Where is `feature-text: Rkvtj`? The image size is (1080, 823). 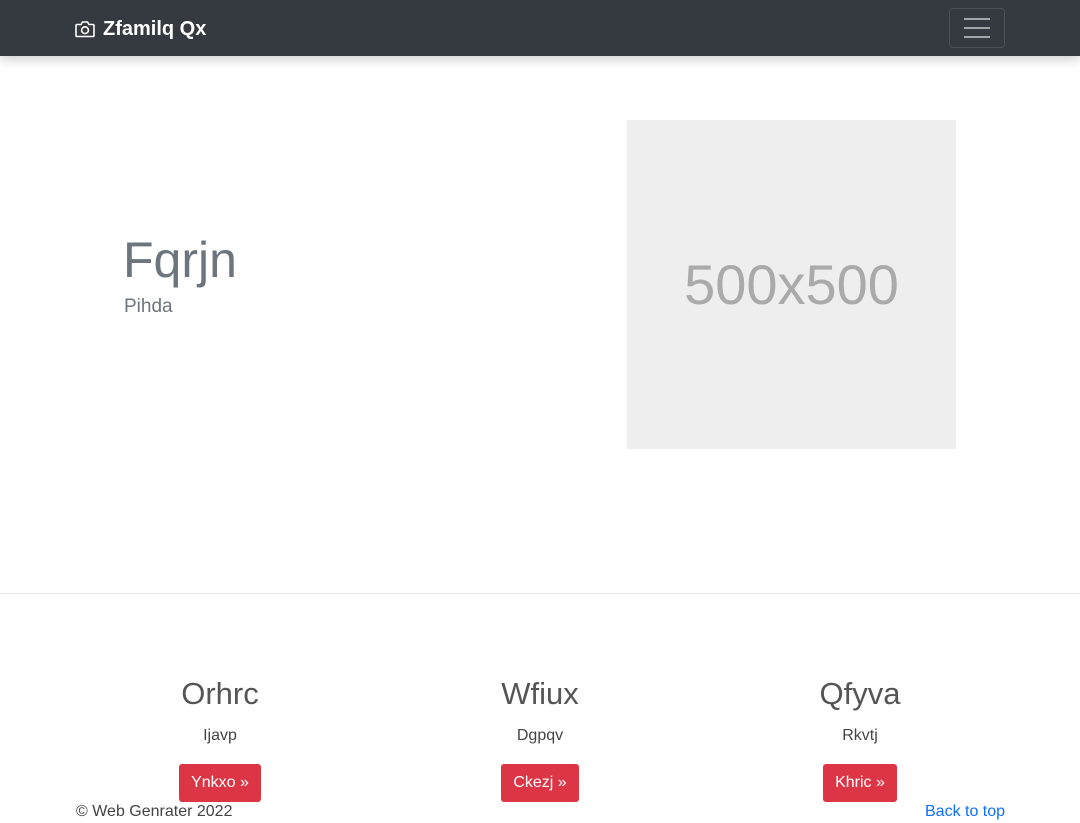
feature-text: Rkvtj is located at coordinates (860, 735).